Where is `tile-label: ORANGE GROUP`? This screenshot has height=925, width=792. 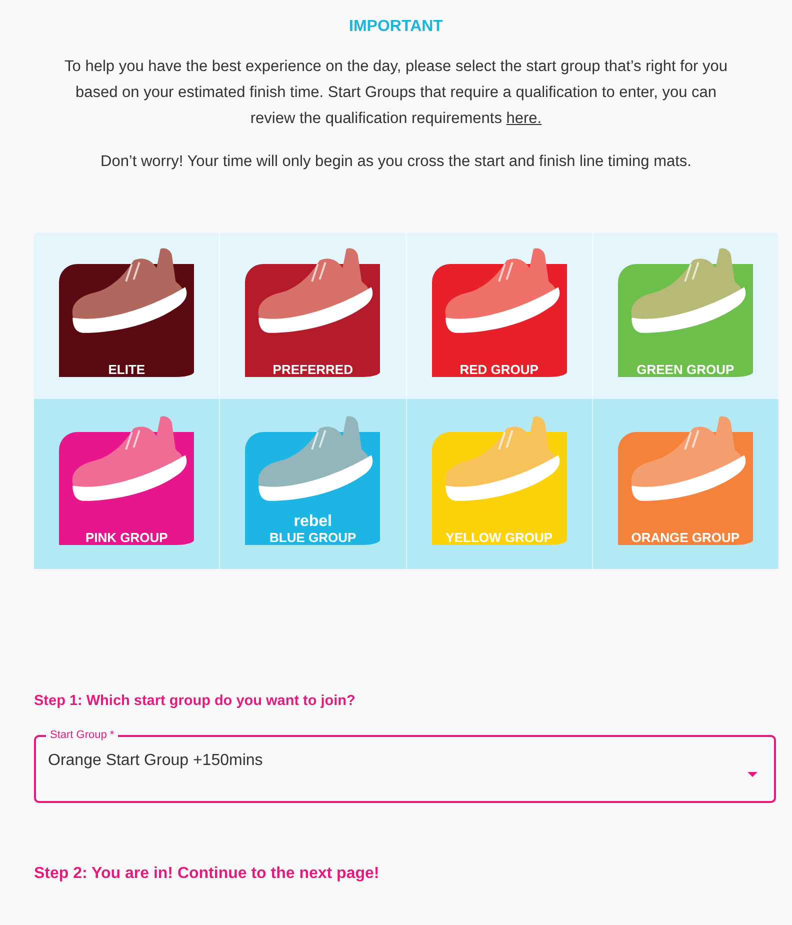 tile-label: ORANGE GROUP is located at coordinates (685, 537).